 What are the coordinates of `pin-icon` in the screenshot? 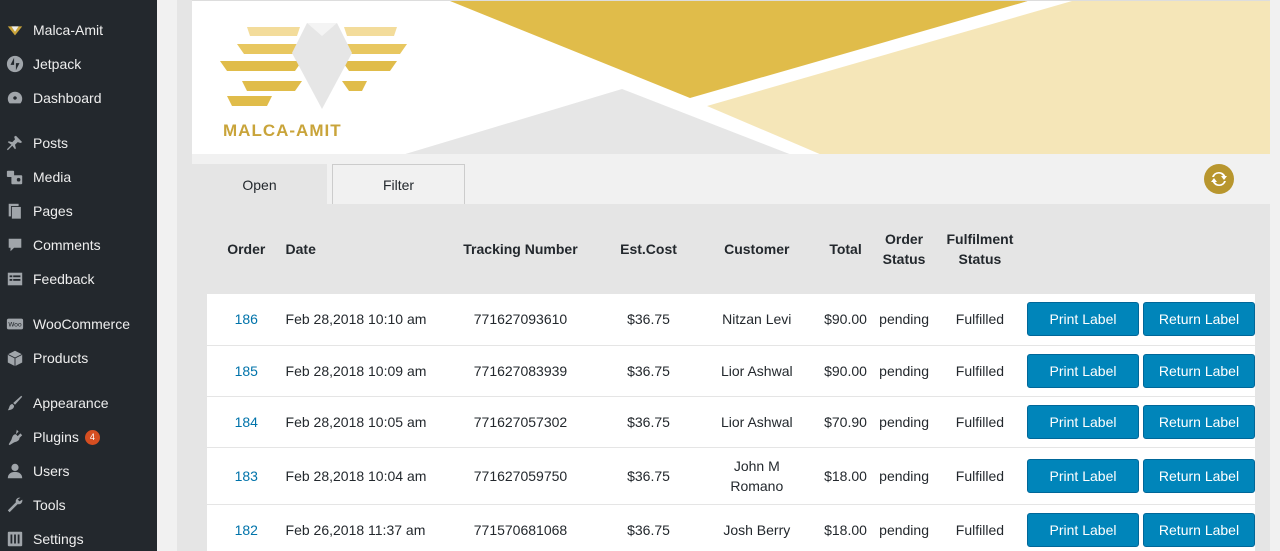 It's located at (15, 143).